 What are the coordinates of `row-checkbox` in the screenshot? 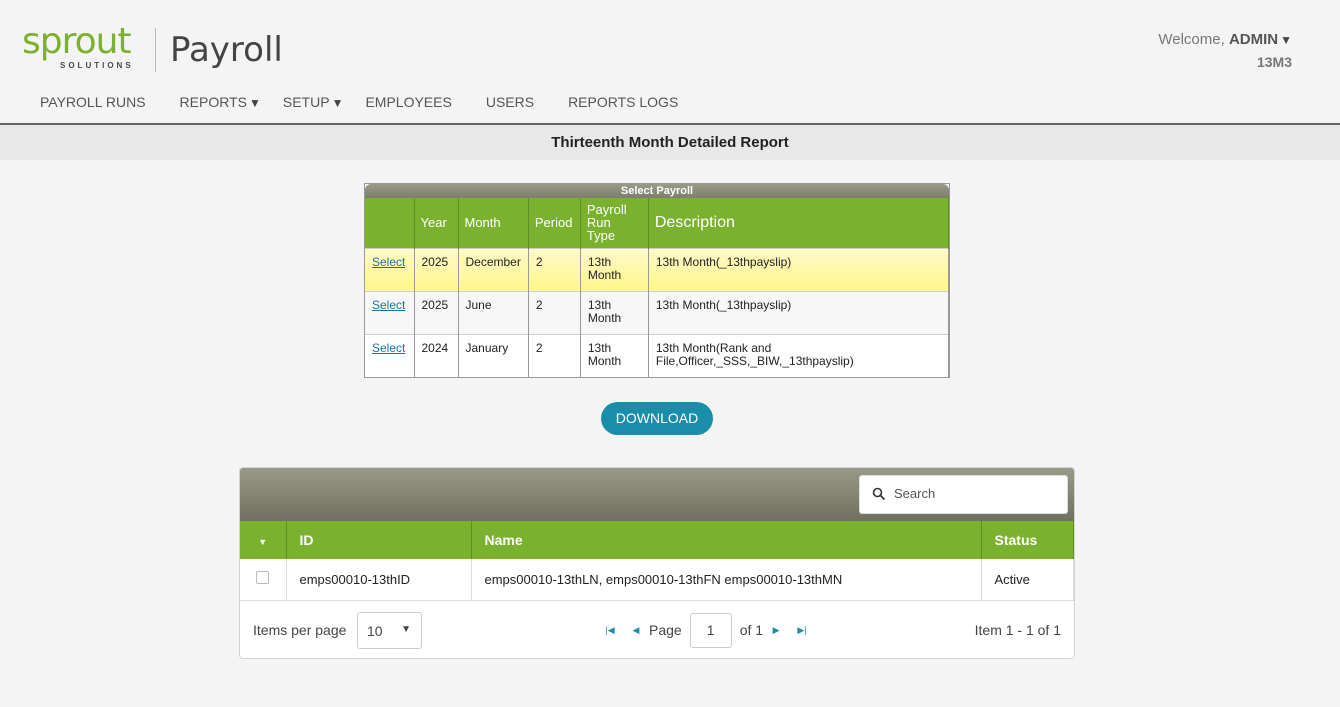 It's located at (263, 578).